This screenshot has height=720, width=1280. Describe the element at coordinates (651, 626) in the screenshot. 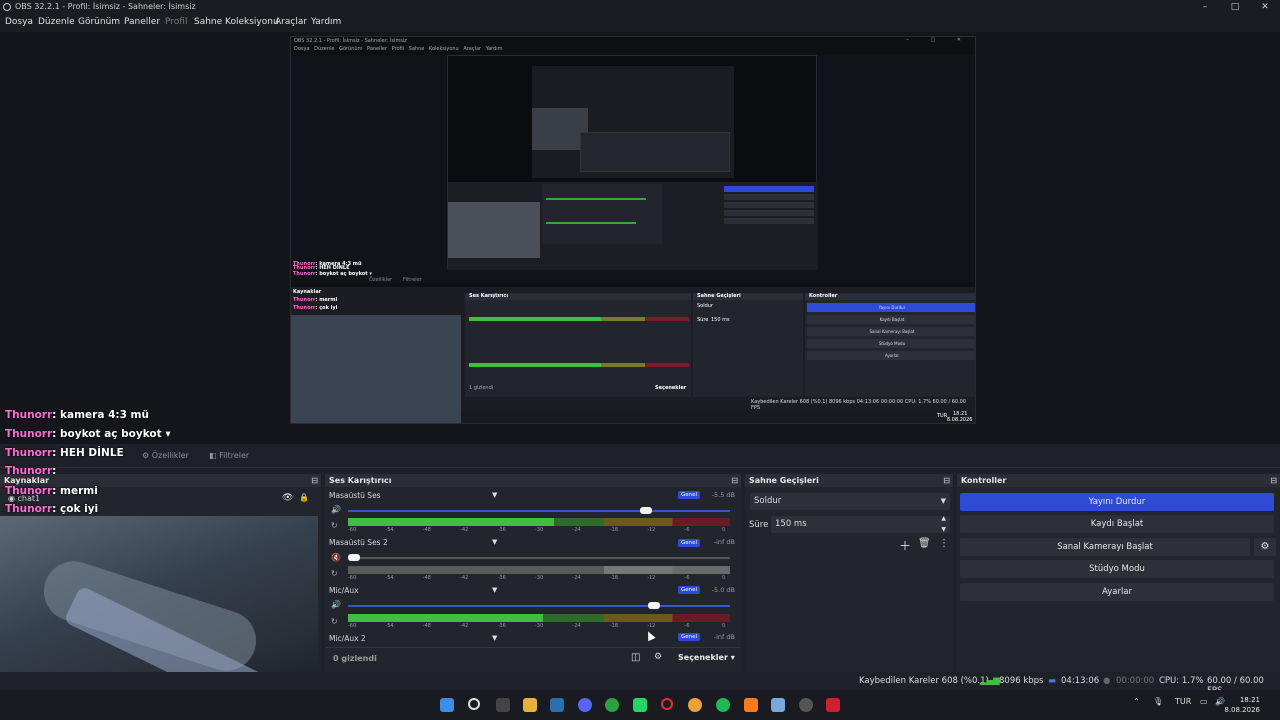

I see `meter-scale-tick: -12` at that location.